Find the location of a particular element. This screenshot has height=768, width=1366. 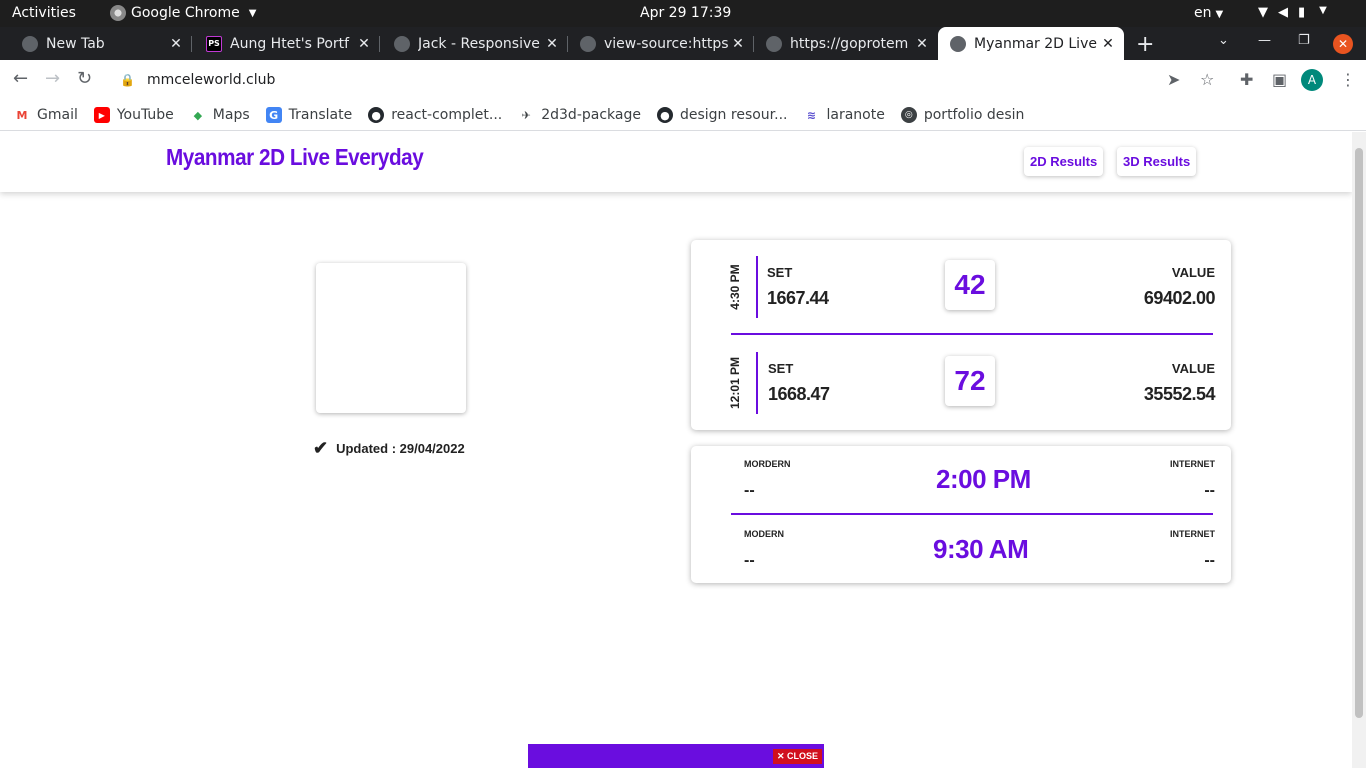

page-scrollbar is located at coordinates (1359, 450).